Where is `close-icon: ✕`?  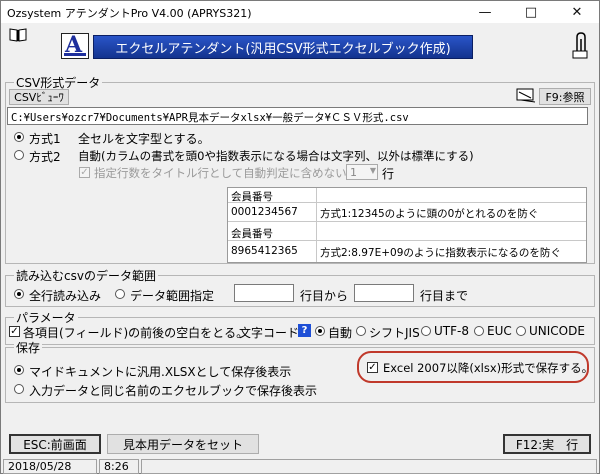
close-icon: ✕ is located at coordinates (577, 12).